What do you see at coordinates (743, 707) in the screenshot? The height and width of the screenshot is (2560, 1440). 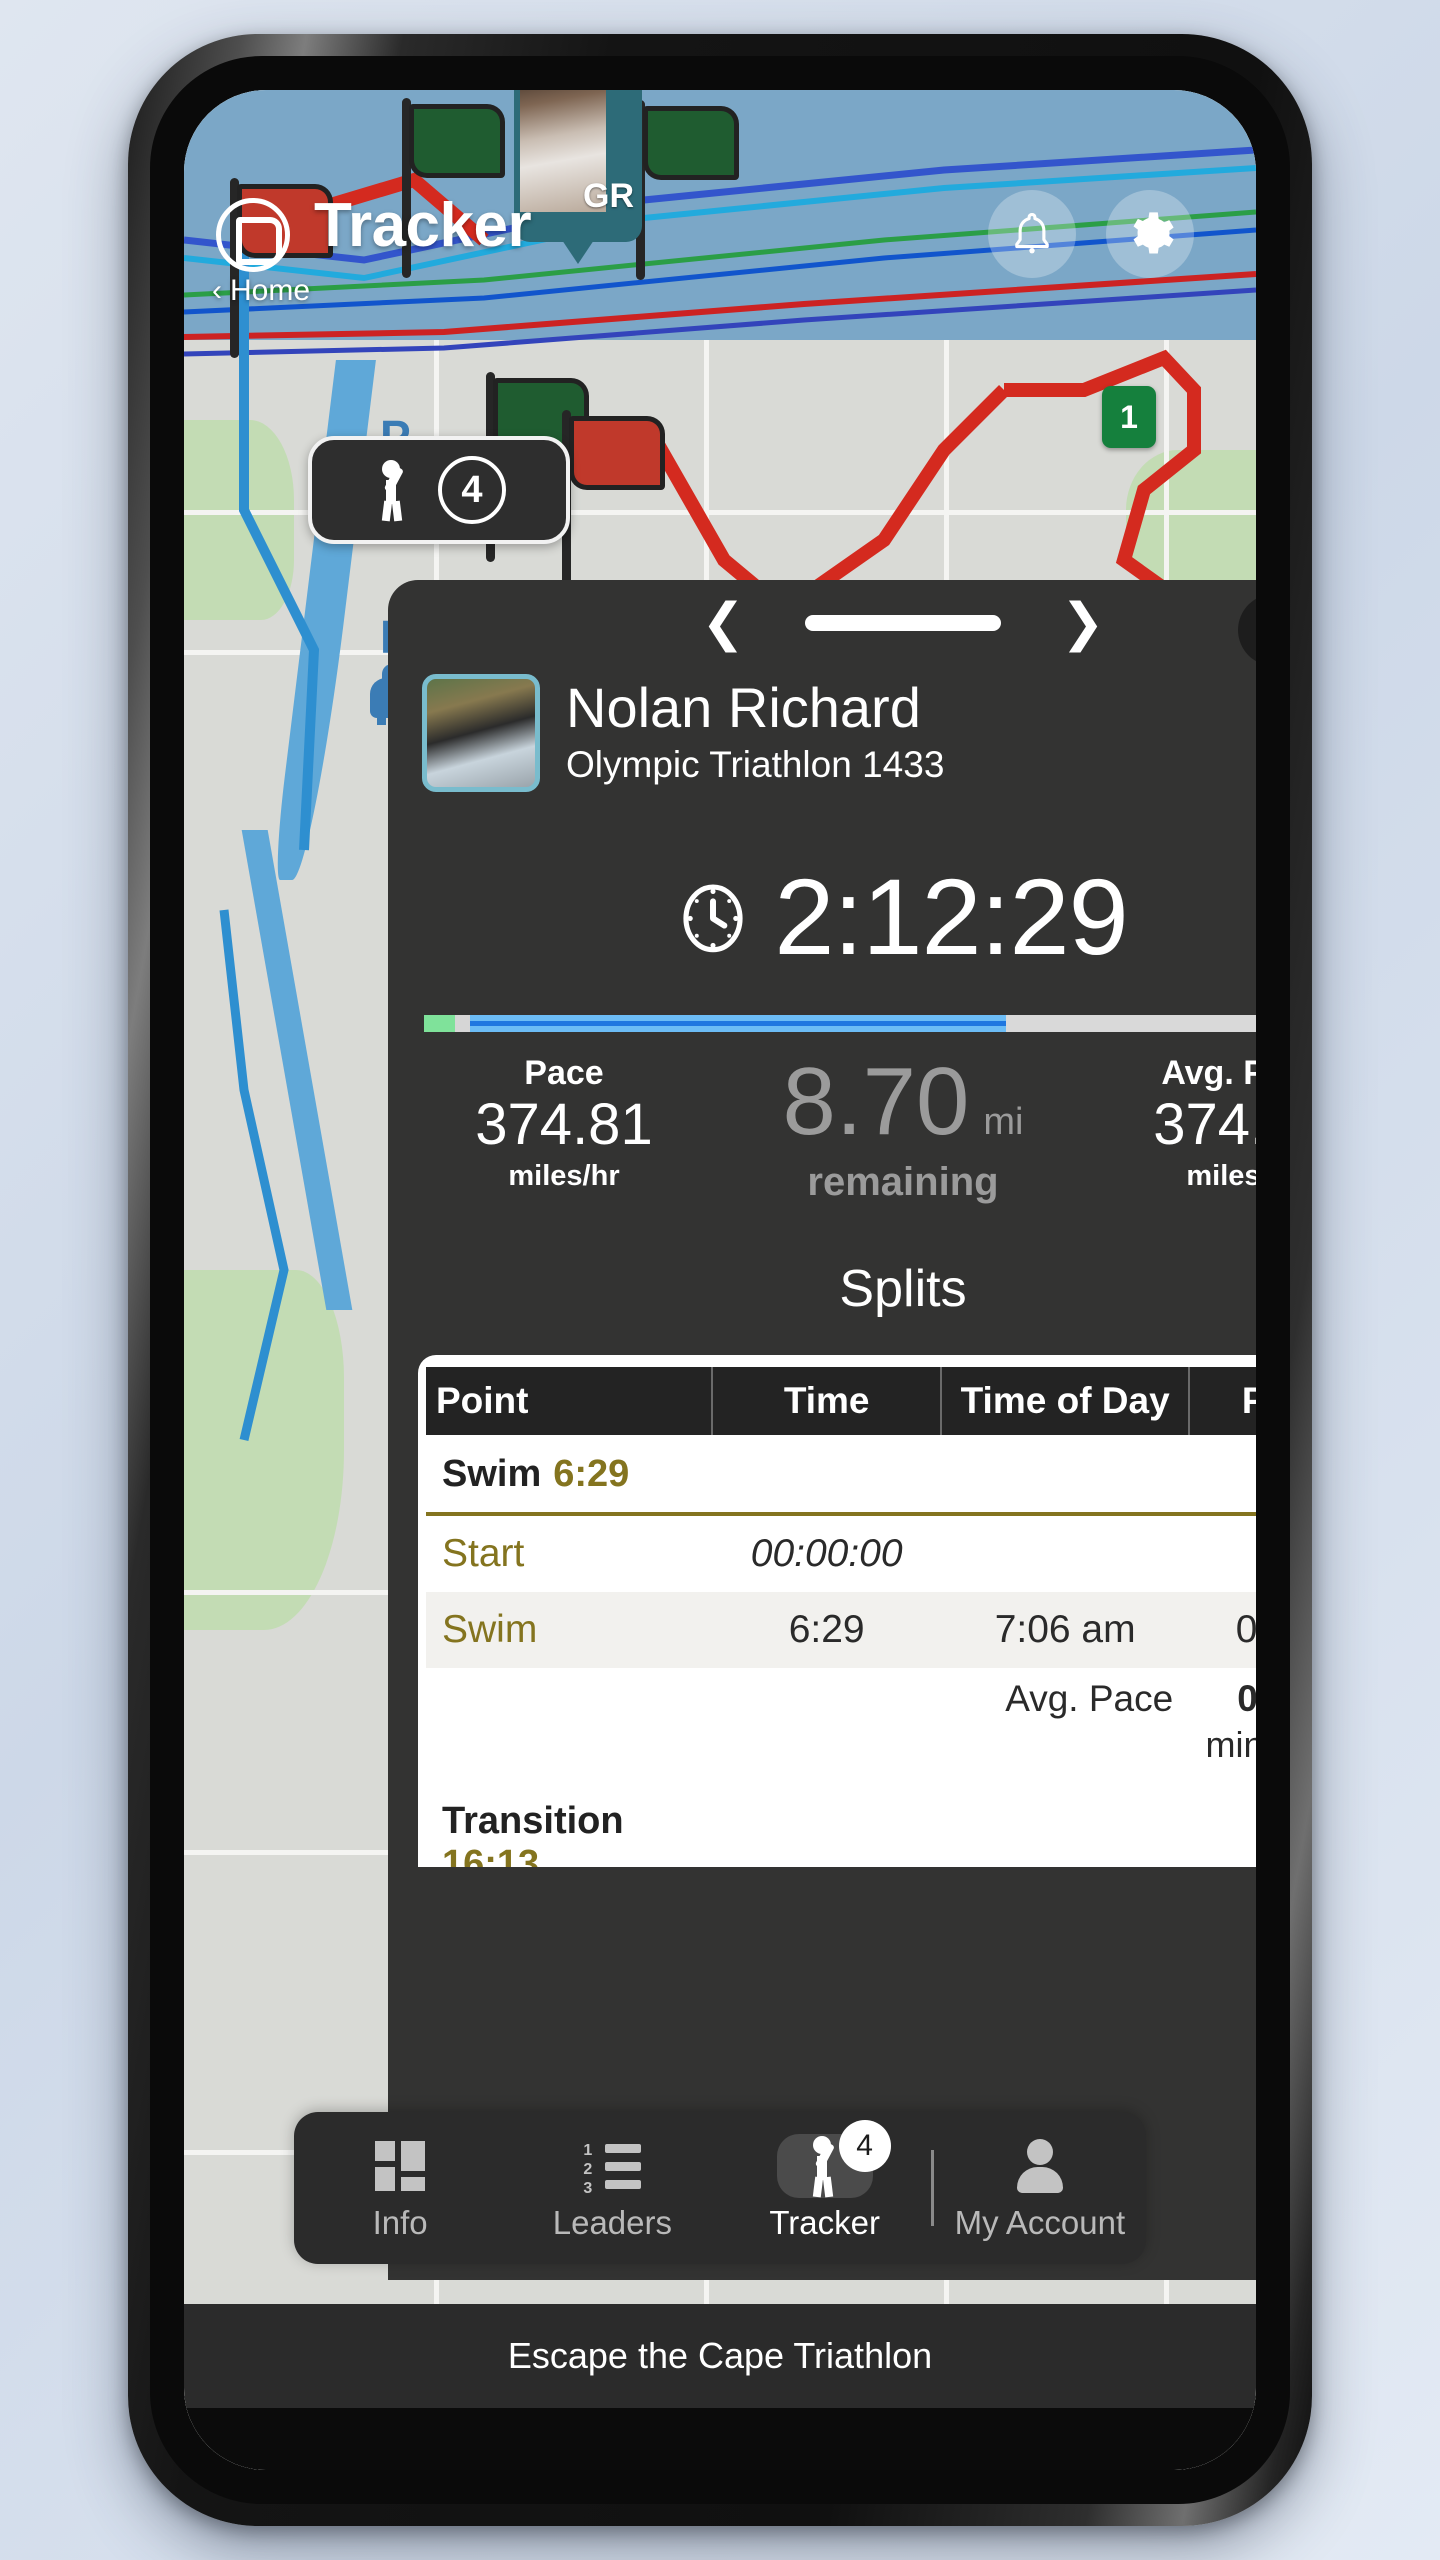 I see `athlete-name: Nolan Richard` at bounding box center [743, 707].